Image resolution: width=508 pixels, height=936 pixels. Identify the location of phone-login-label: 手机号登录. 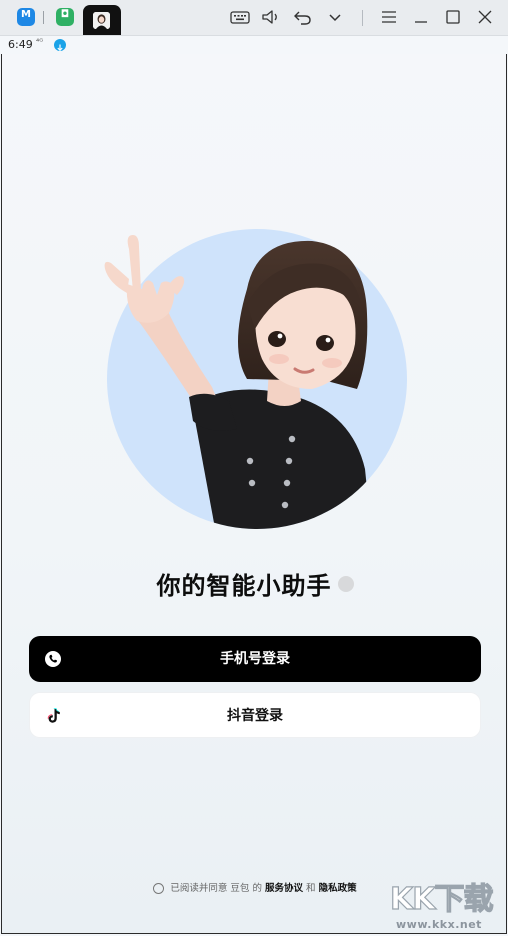
(255, 659).